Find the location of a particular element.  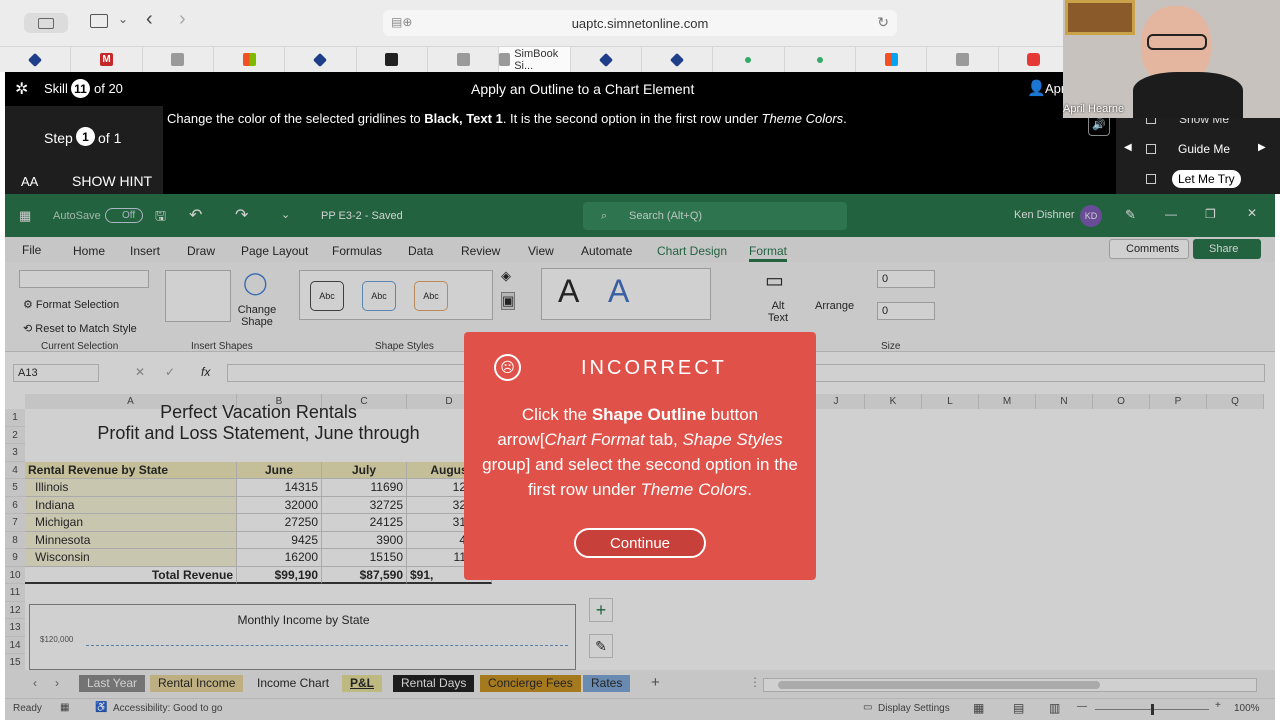

sidebar-icon is located at coordinates (46, 23).